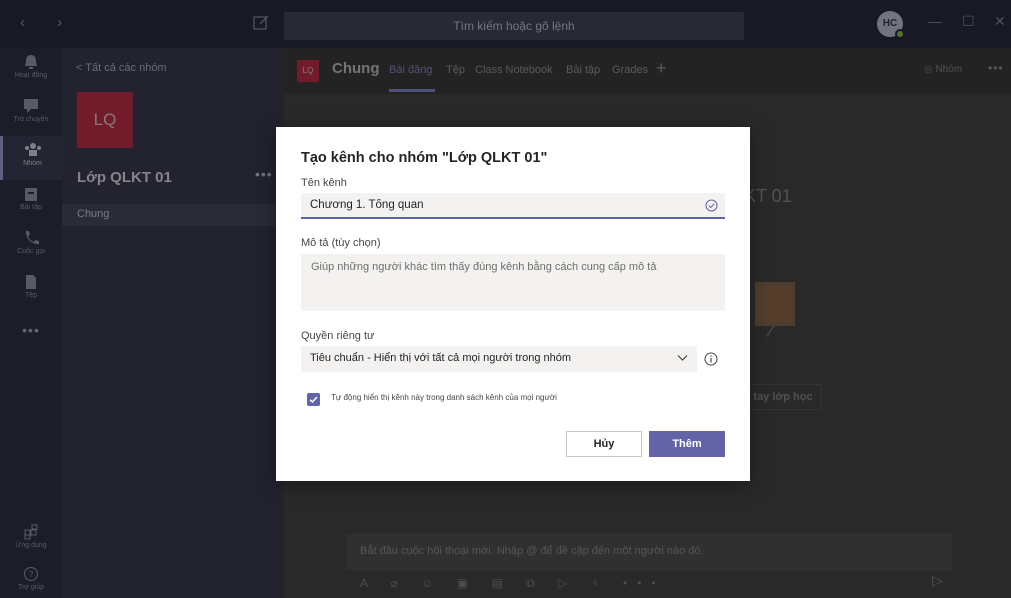 This screenshot has width=1011, height=598. I want to click on channel-name-field, so click(513, 206).